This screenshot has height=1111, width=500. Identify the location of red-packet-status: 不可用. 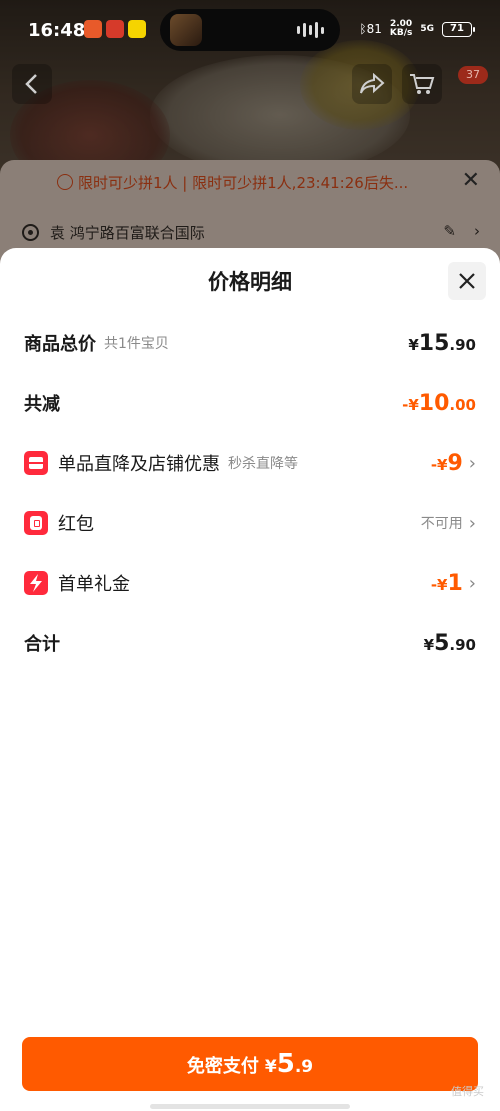
(441, 524).